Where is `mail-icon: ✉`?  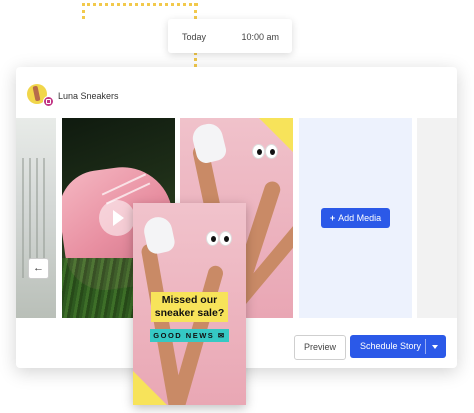
mail-icon: ✉ is located at coordinates (221, 335).